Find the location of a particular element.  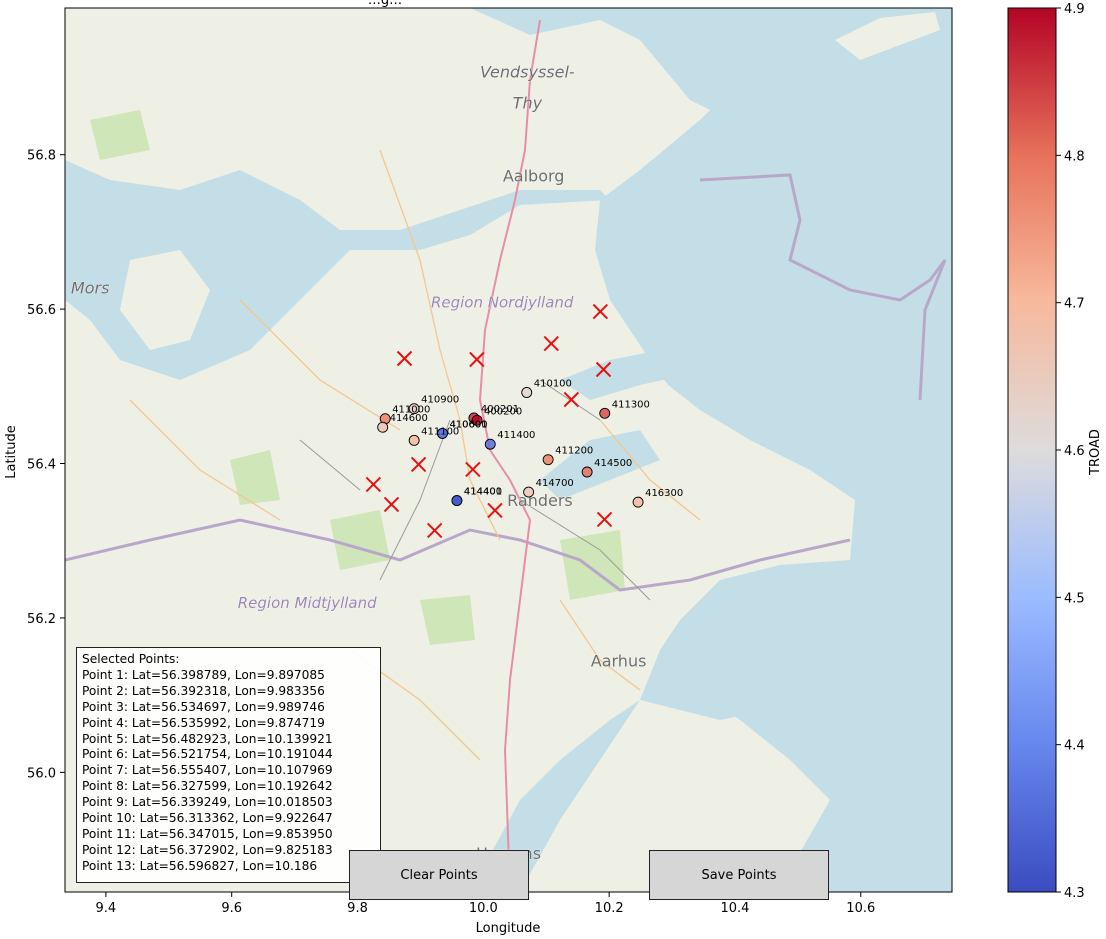

info-line: Point 13: Lat=56.596827, Lon=10.186 is located at coordinates (200, 865).